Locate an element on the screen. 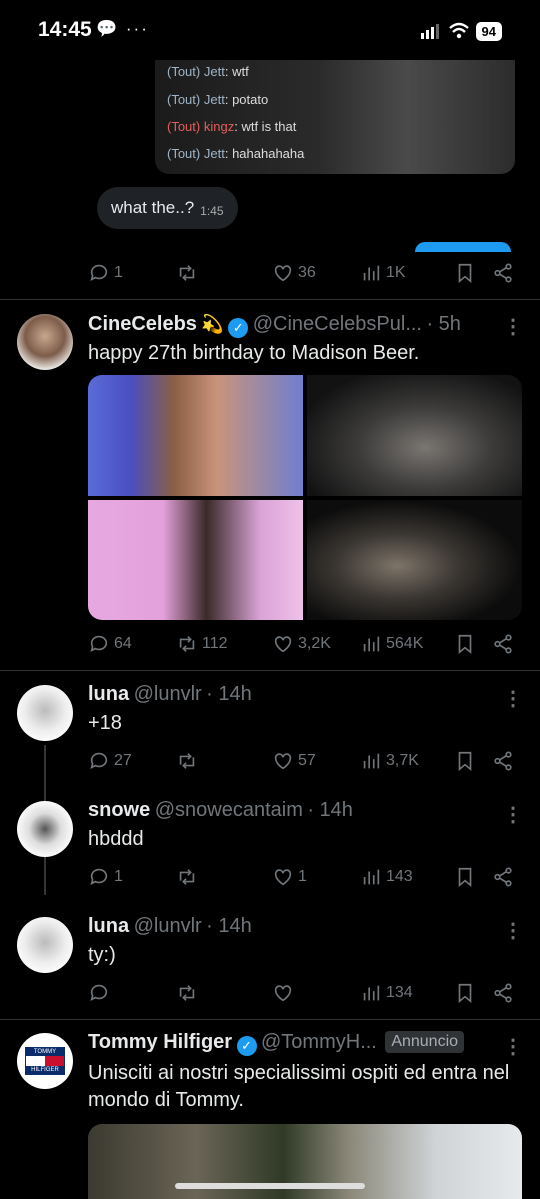 This screenshot has width=540, height=1199. like-button is located at coordinates (285, 993).